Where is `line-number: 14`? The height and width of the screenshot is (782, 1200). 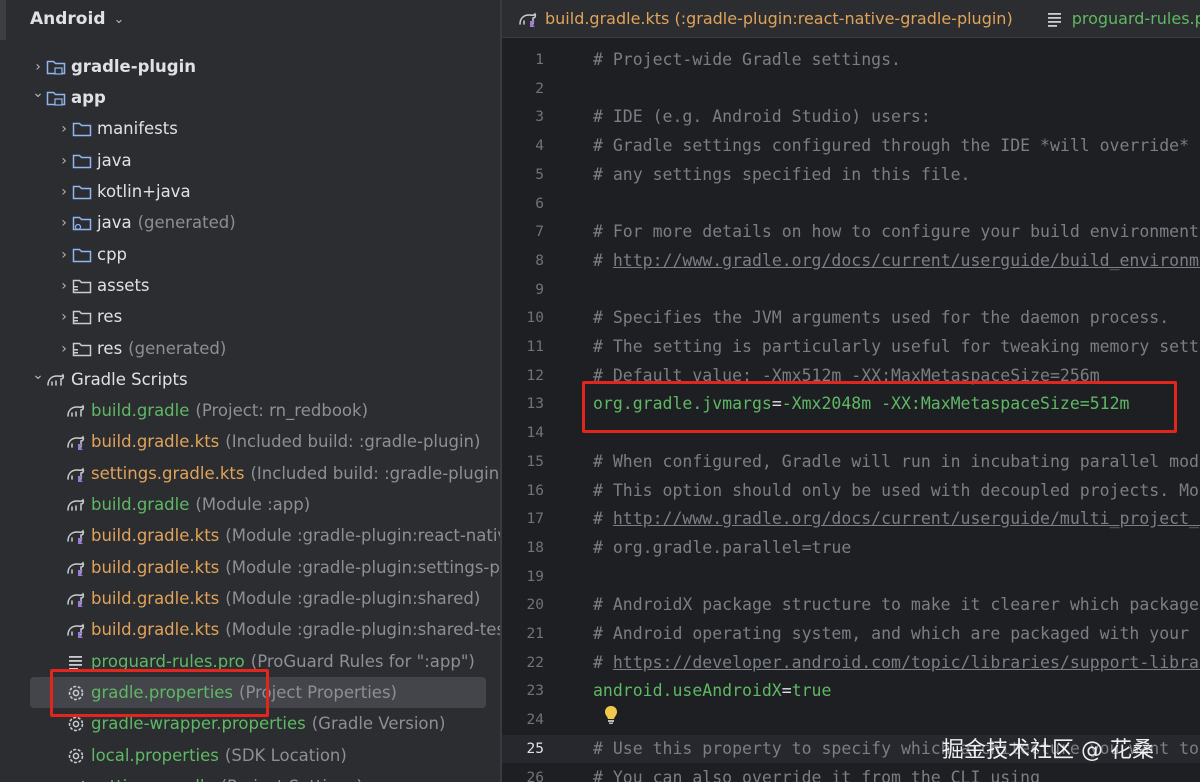 line-number: 14 is located at coordinates (523, 433).